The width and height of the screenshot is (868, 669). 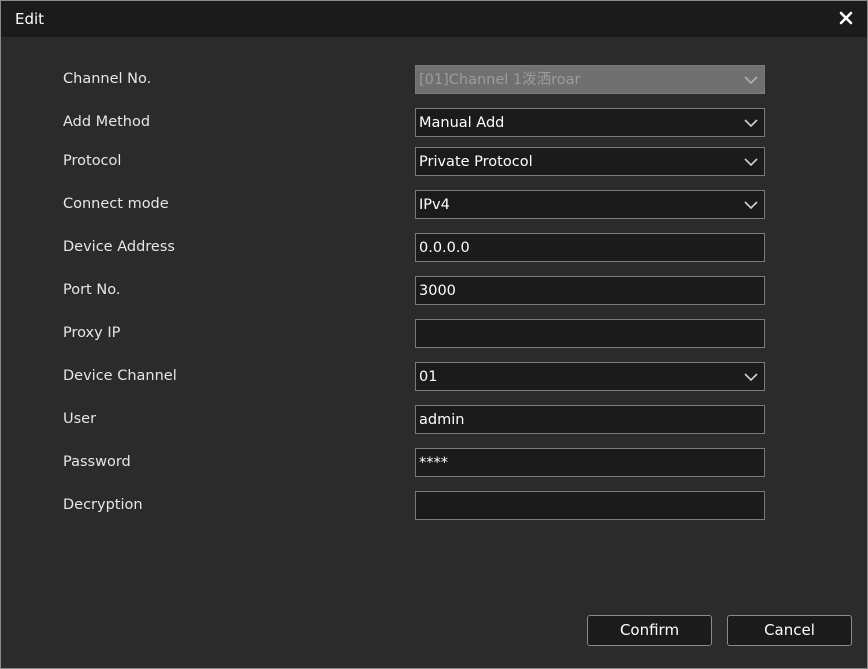 What do you see at coordinates (119, 247) in the screenshot?
I see `device-address-label: Device Address` at bounding box center [119, 247].